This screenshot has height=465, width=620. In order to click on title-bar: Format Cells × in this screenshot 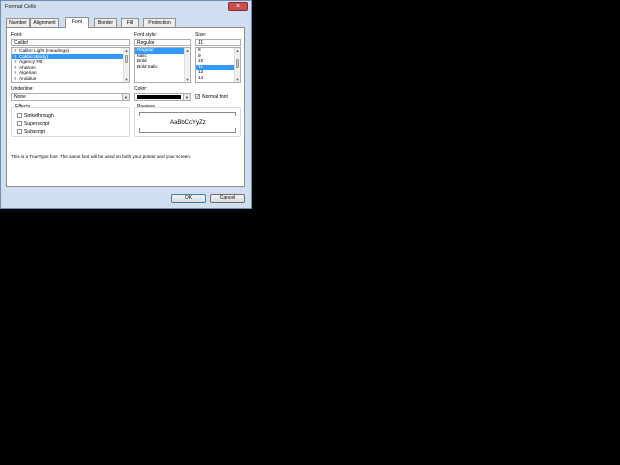, I will do `click(126, 8)`.